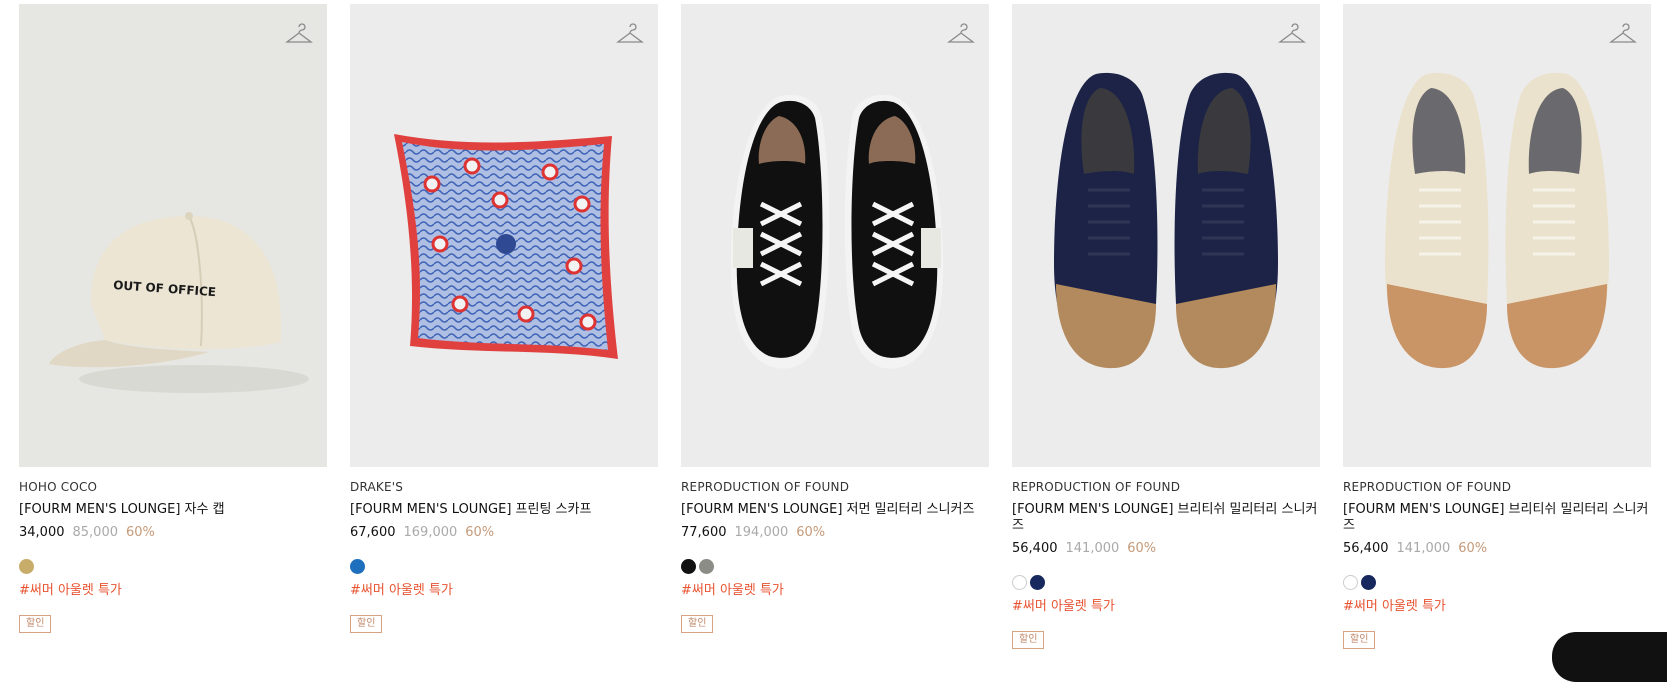 The width and height of the screenshot is (1667, 682). I want to click on product-name: [FOURM MEN'S LOUNGE] 저먼 밀리터리 스니커즈, so click(835, 510).